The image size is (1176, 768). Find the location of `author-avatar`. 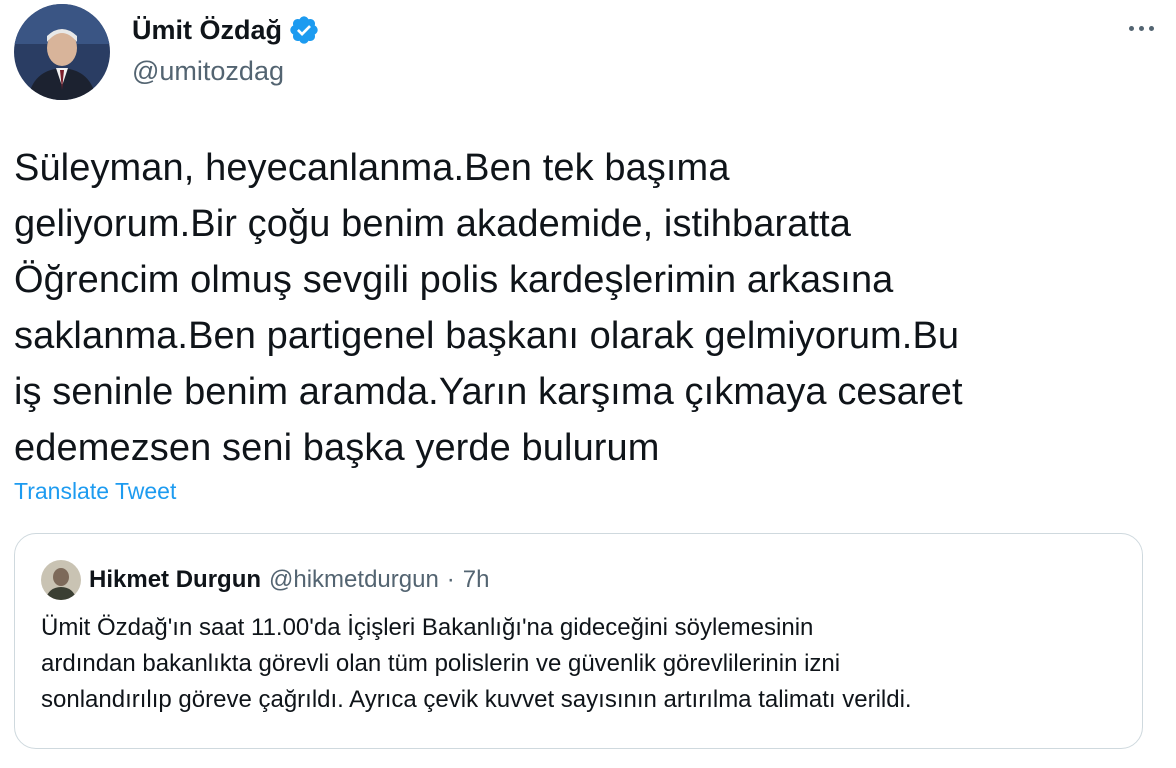

author-avatar is located at coordinates (62, 52).